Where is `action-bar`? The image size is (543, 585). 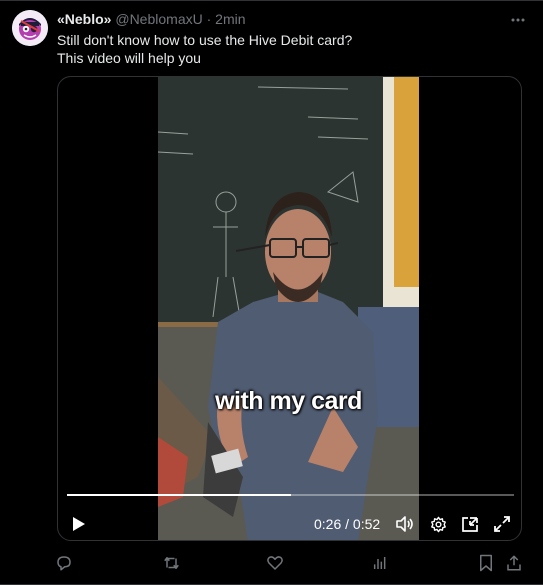
action-bar is located at coordinates (271, 564).